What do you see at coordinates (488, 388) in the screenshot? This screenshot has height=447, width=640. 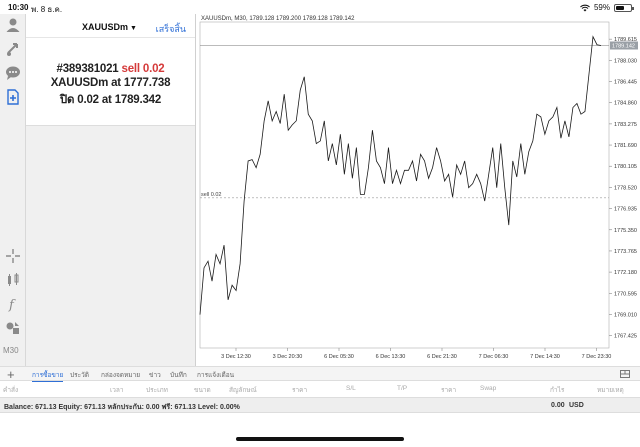 I see `col-swap: Swap` at bounding box center [488, 388].